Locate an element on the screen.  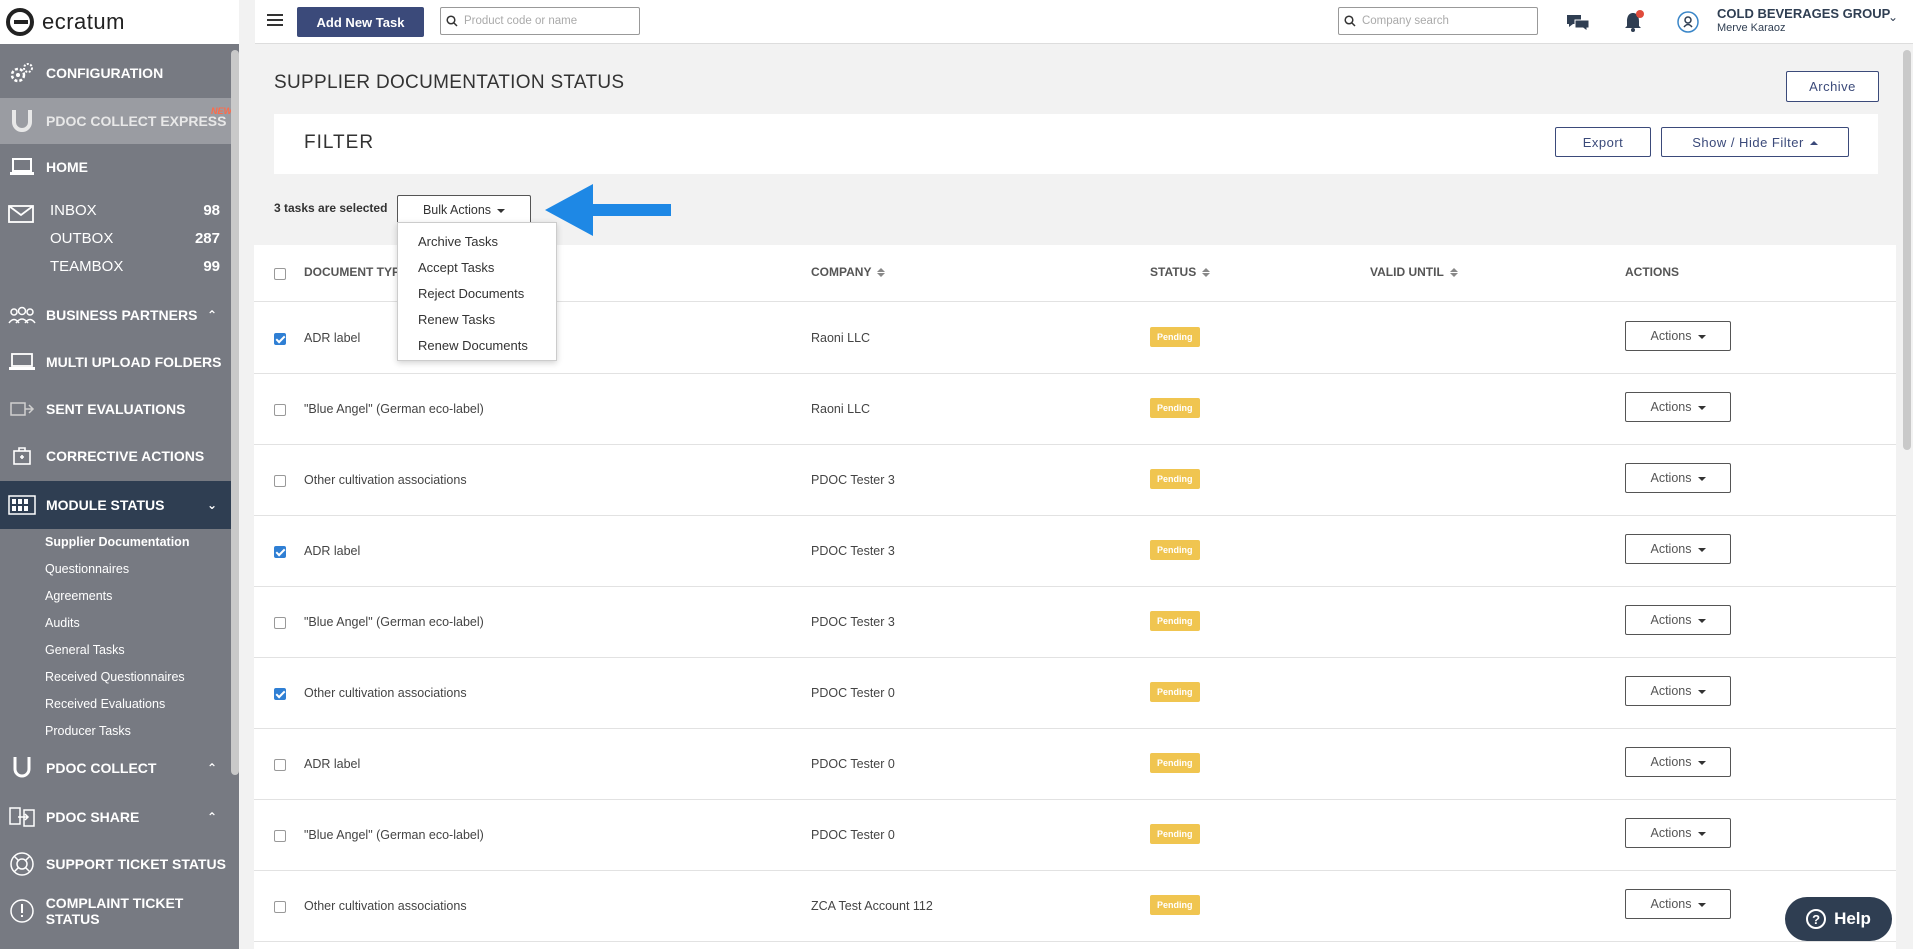
sidebar-item-sent-evaluations: SENT EVALUATIONS is located at coordinates (119, 409).